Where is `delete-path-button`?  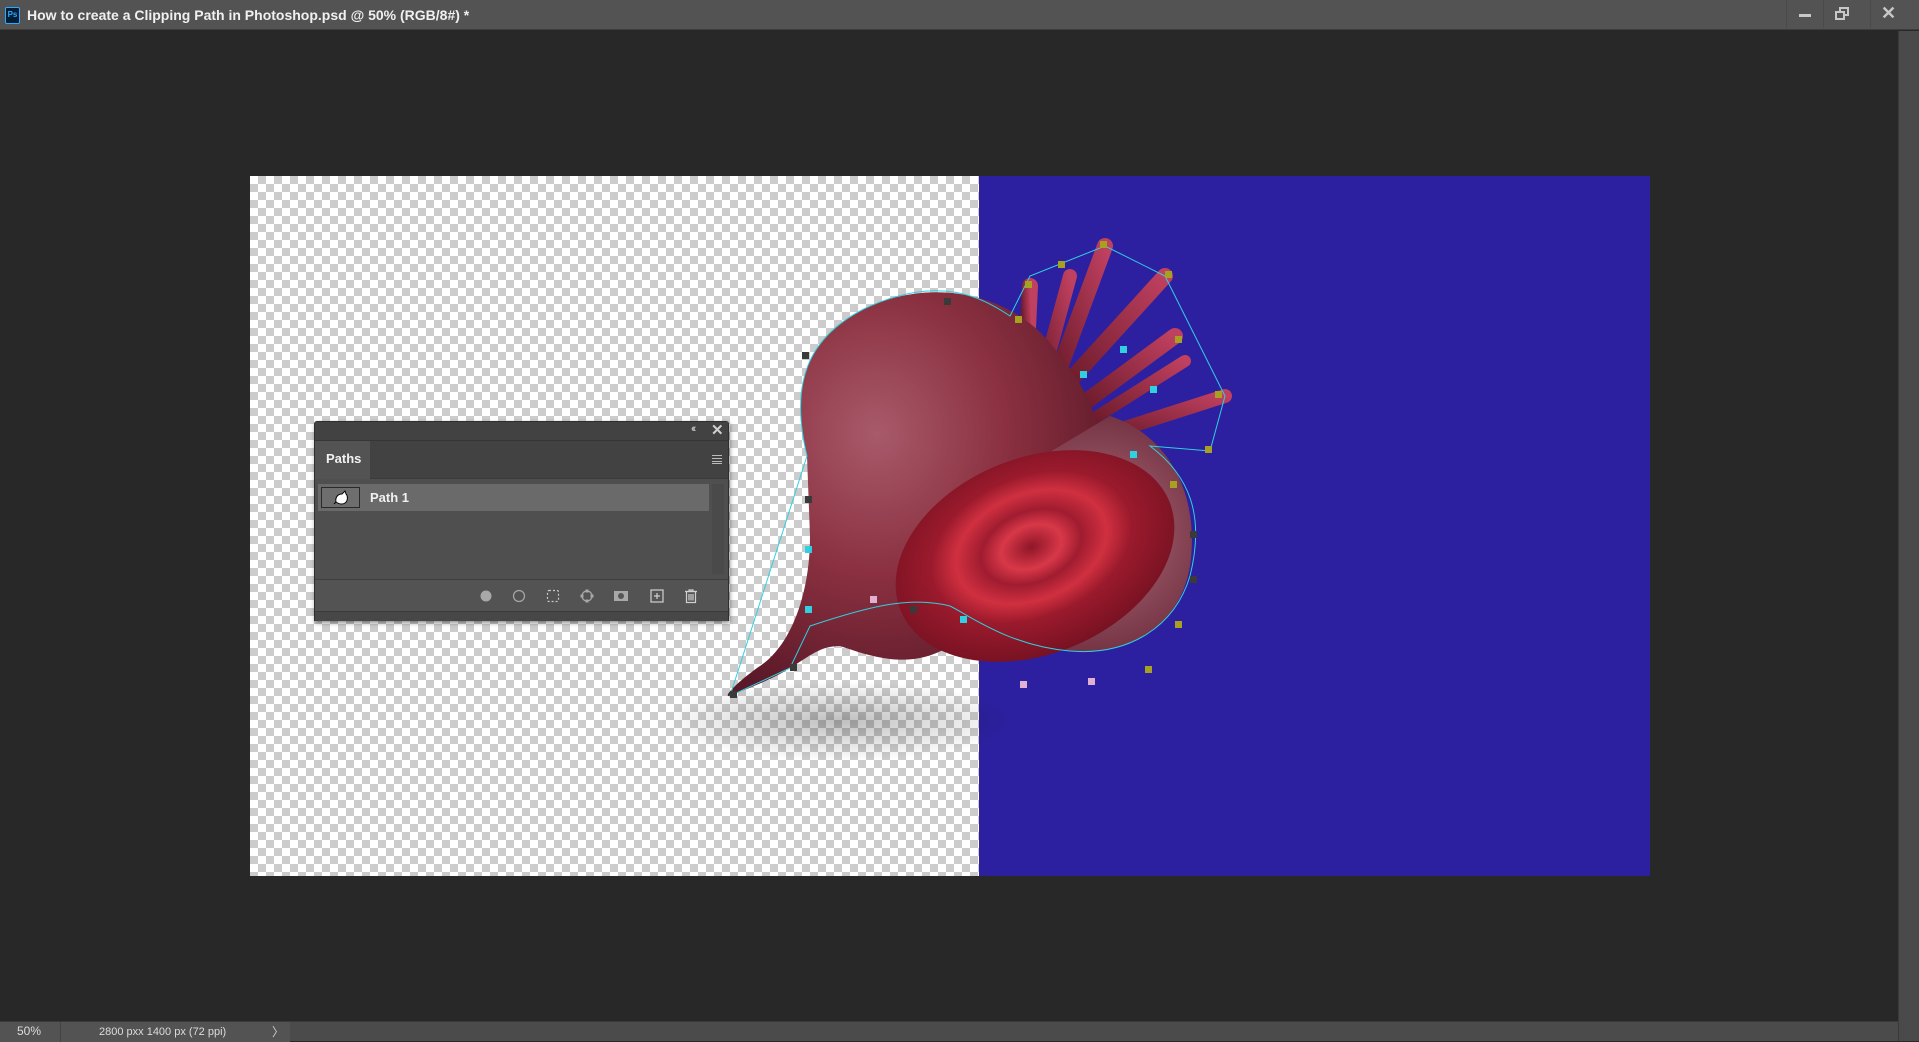 delete-path-button is located at coordinates (691, 596).